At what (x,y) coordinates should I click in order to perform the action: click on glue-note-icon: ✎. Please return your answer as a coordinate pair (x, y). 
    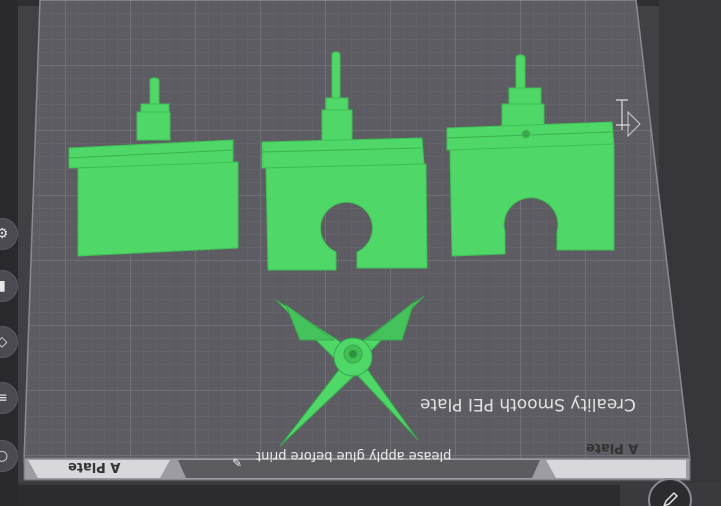
    Looking at the image, I should click on (237, 463).